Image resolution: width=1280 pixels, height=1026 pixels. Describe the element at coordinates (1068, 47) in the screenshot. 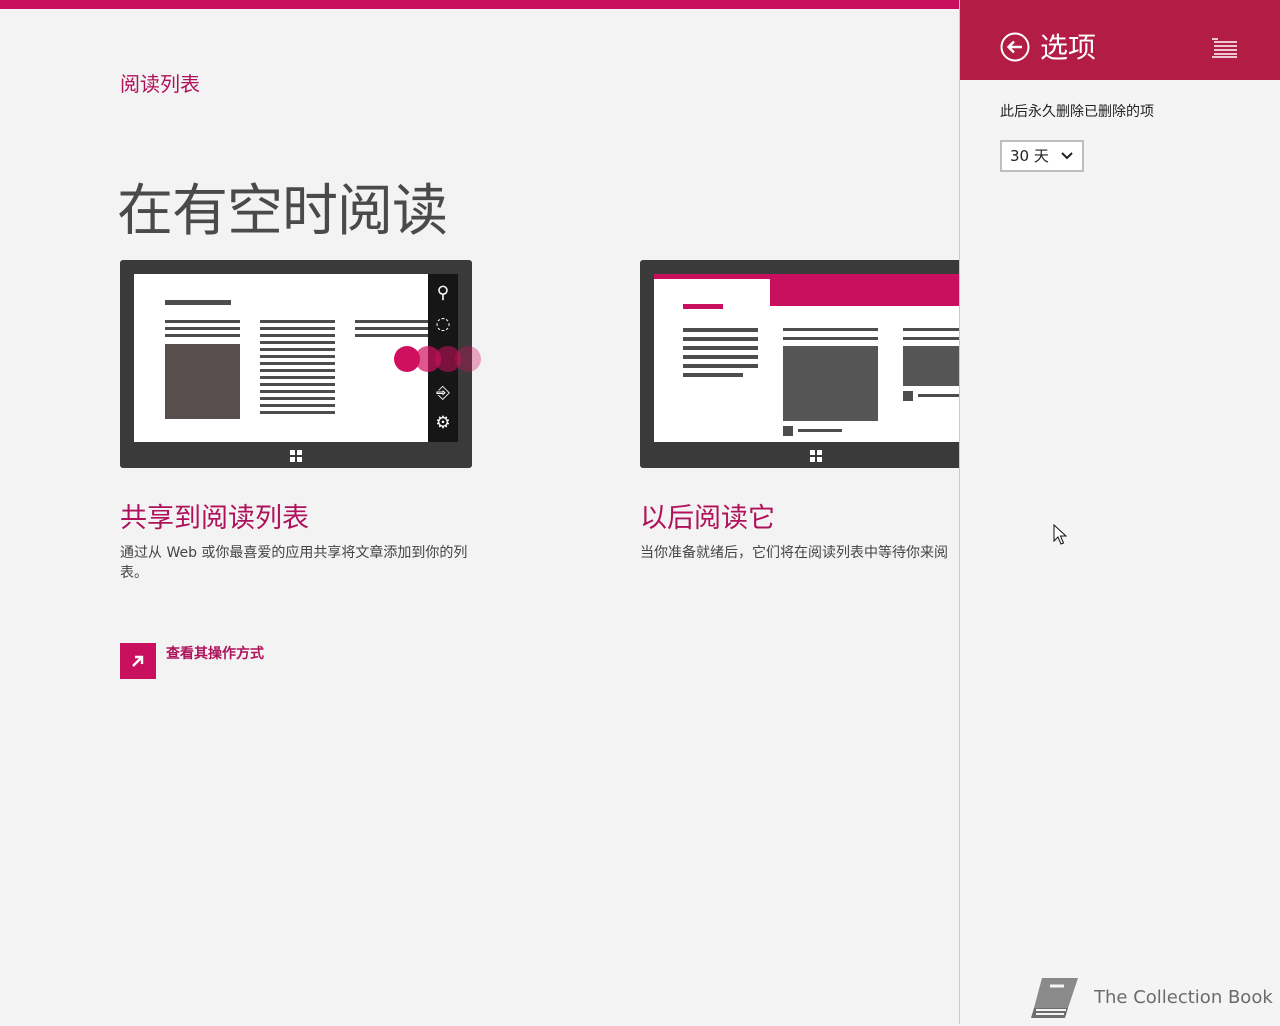

I see `flyout-title: 选项` at that location.